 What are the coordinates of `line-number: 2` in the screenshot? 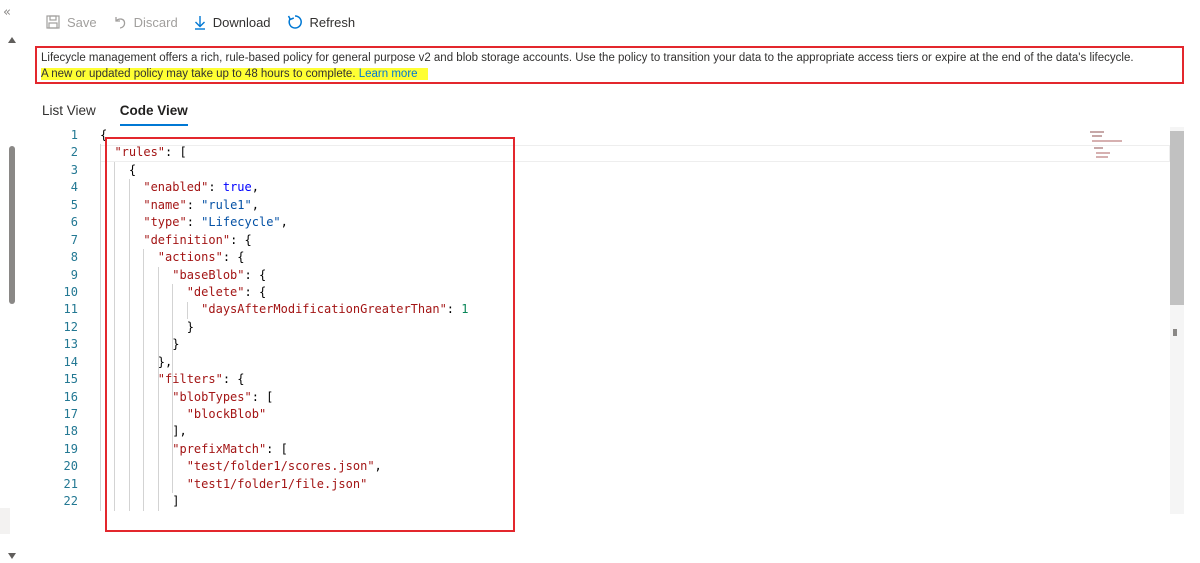 It's located at (74, 152).